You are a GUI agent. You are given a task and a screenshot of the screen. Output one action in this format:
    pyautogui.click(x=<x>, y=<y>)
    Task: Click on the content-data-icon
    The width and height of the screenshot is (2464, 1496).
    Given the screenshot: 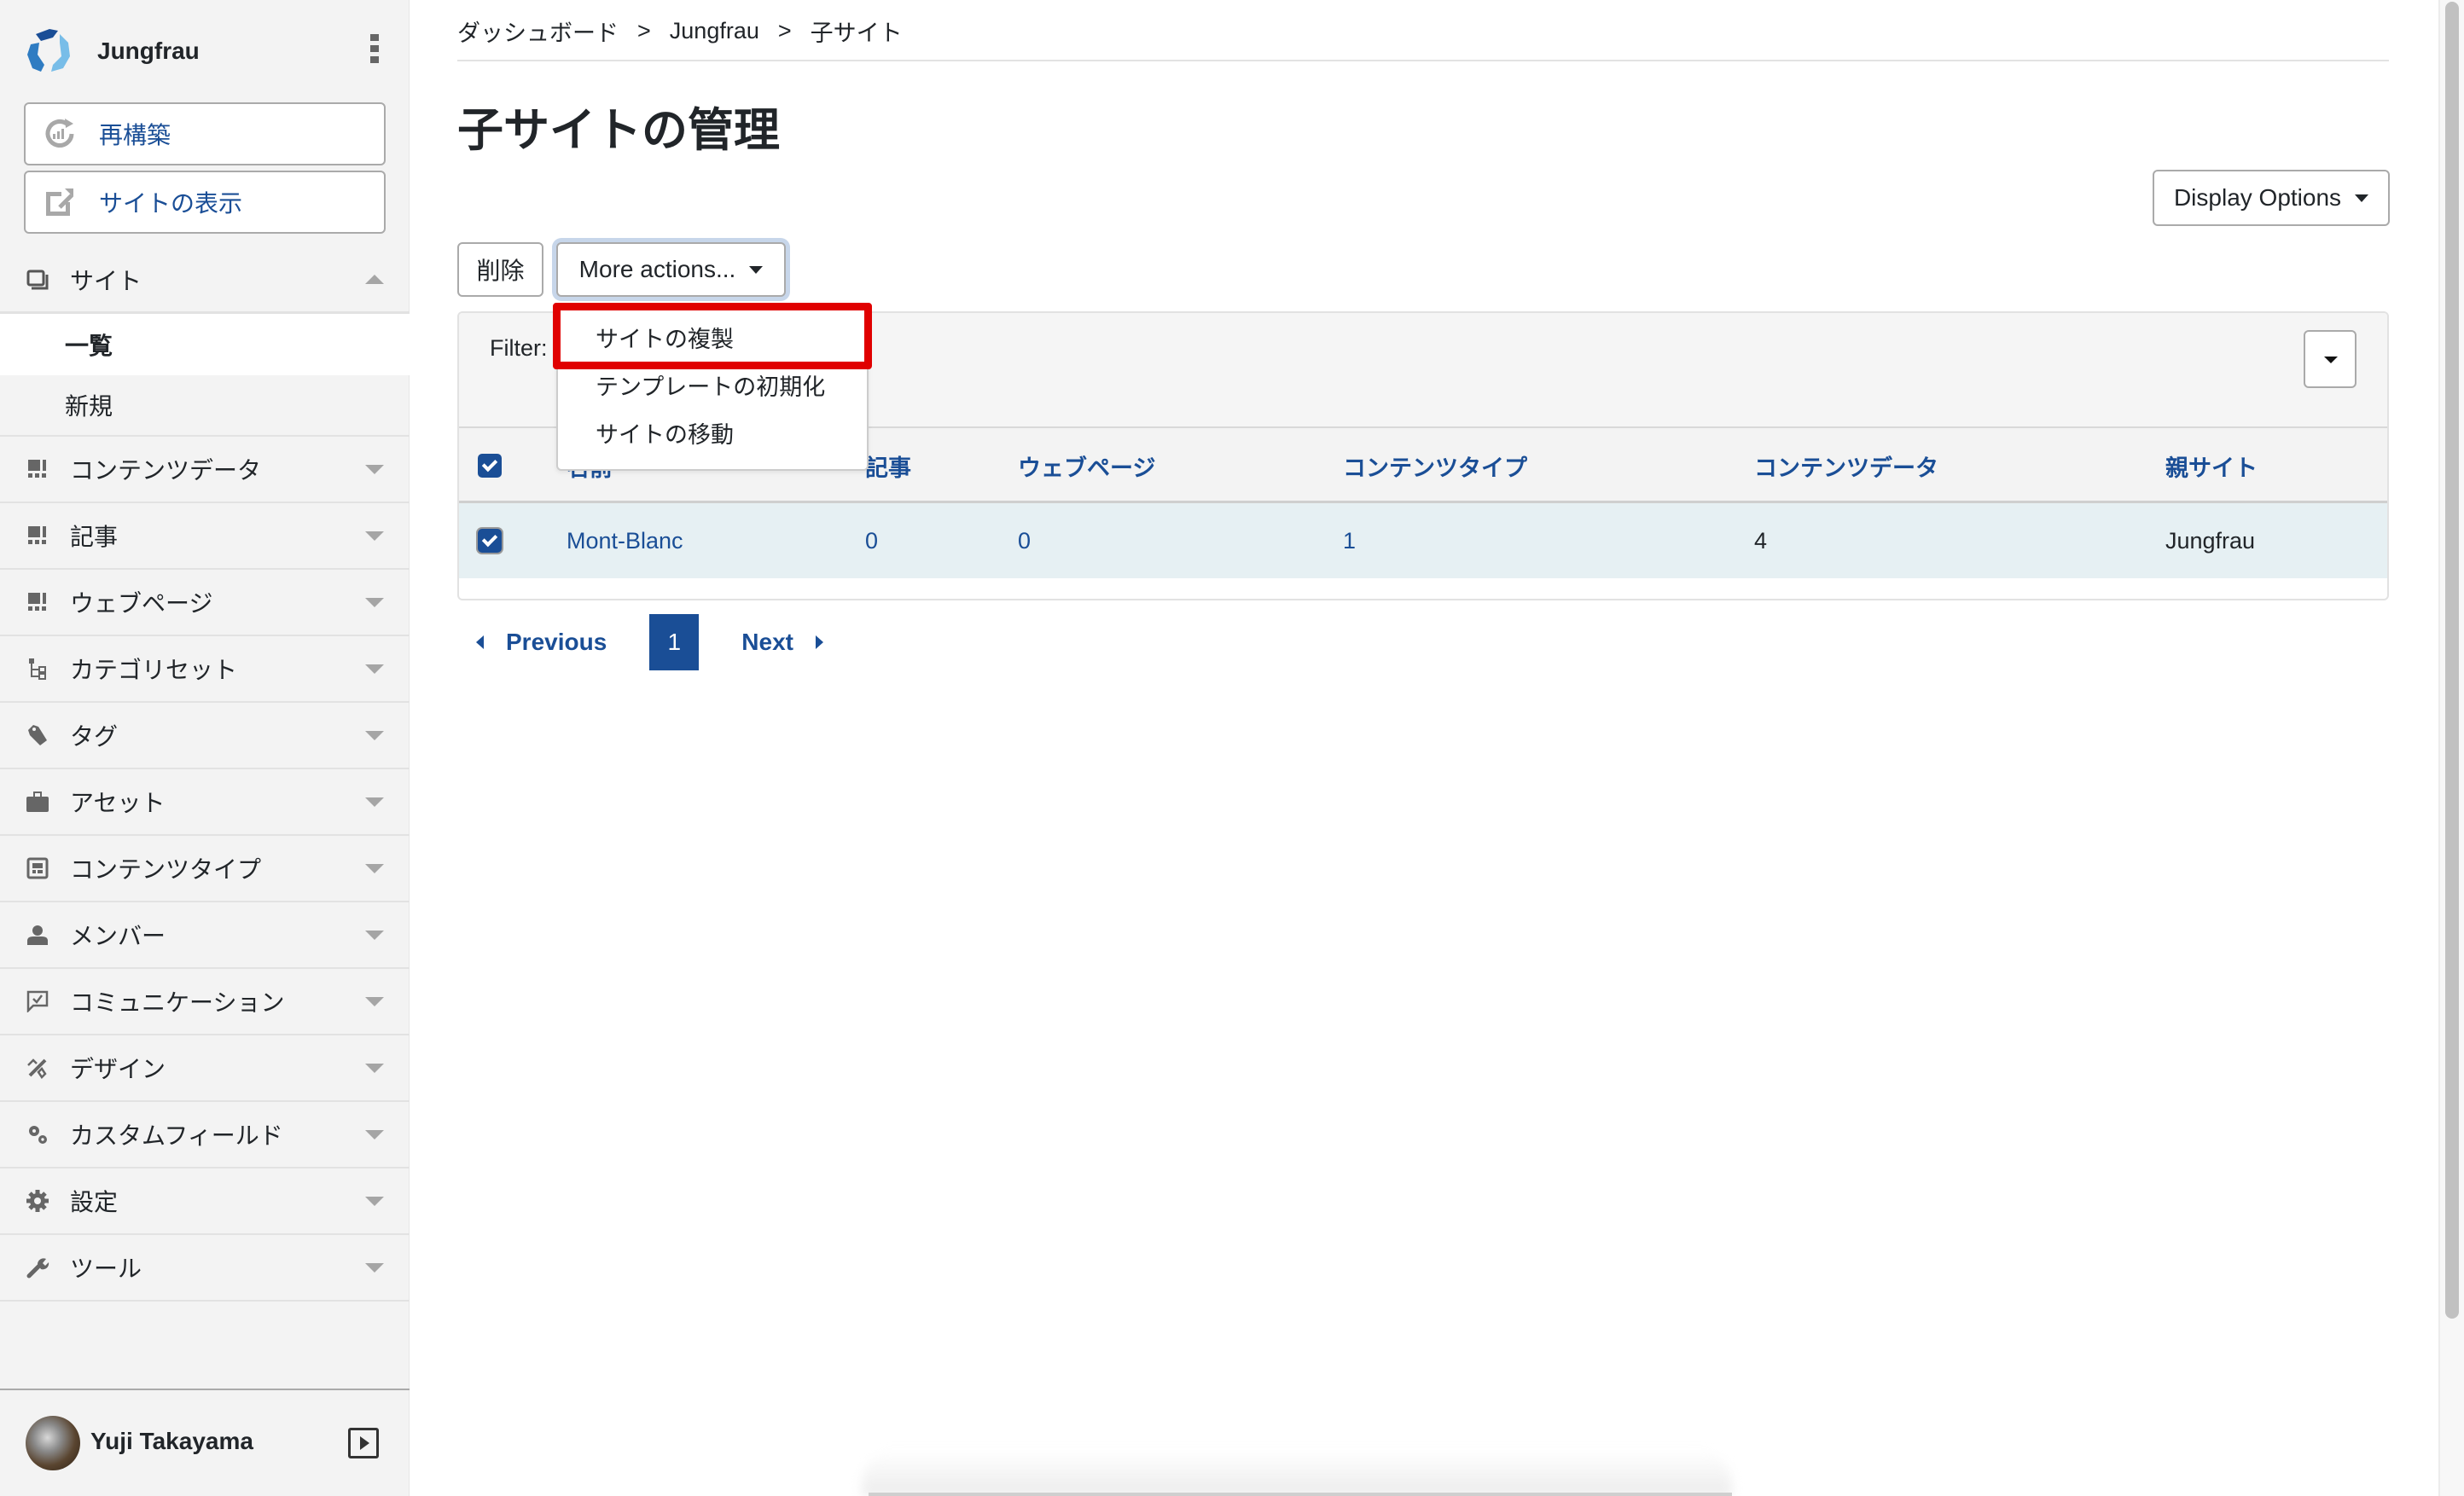 What is the action you would take?
    pyautogui.click(x=37, y=469)
    